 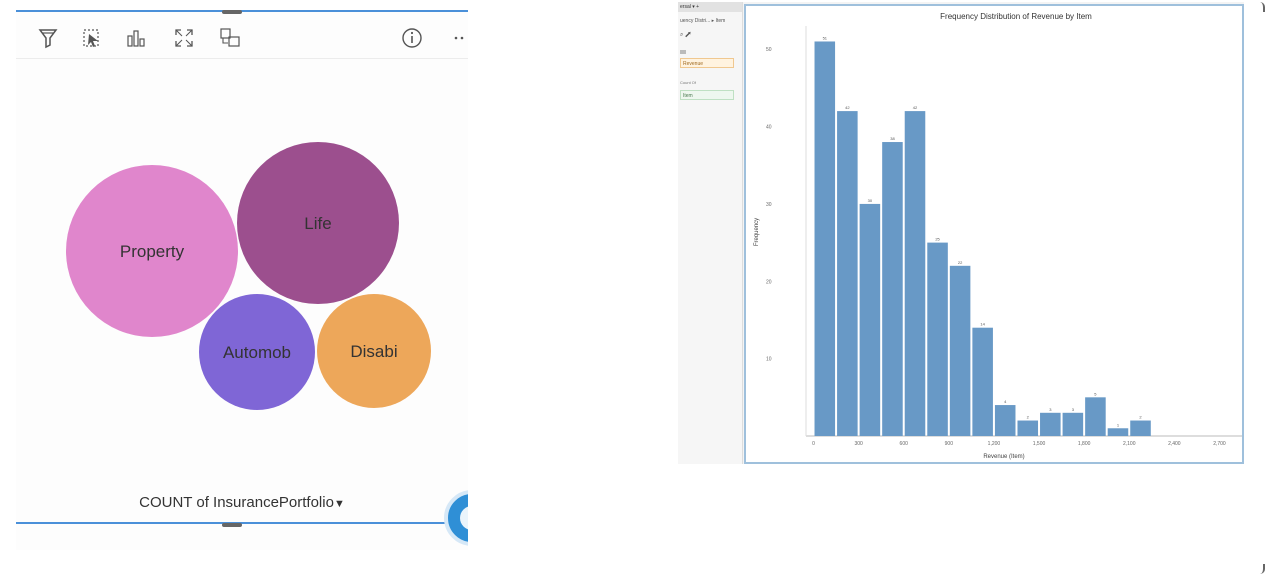 I want to click on dropdown-caret-icon: ▼, so click(x=339, y=504).